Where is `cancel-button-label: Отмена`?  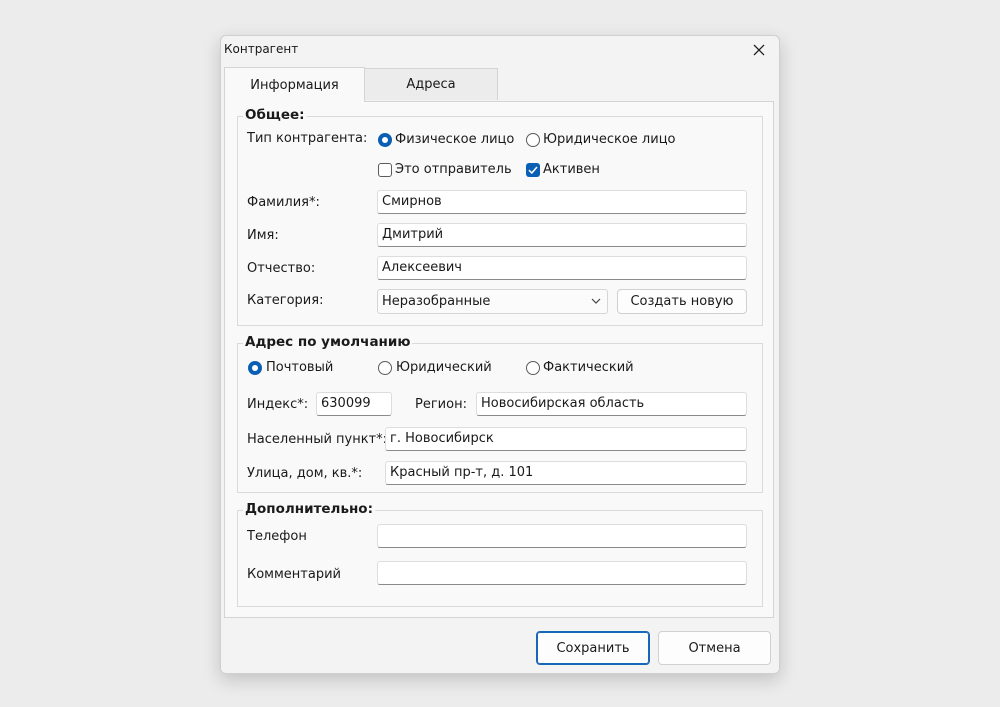
cancel-button-label: Отмена is located at coordinates (714, 648).